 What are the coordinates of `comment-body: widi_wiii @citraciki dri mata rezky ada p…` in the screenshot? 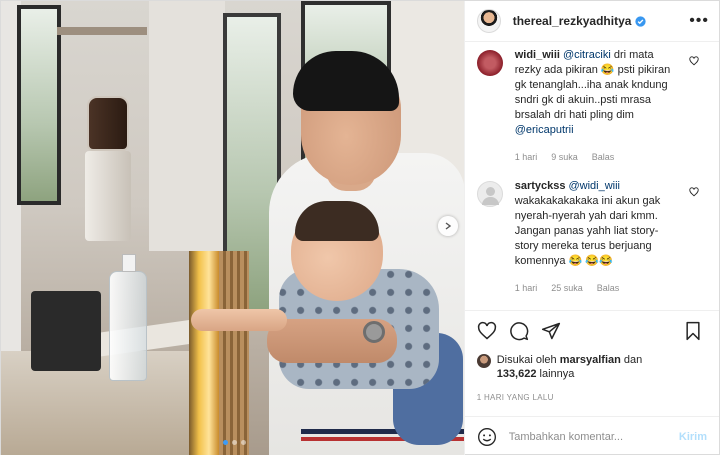 It's located at (595, 106).